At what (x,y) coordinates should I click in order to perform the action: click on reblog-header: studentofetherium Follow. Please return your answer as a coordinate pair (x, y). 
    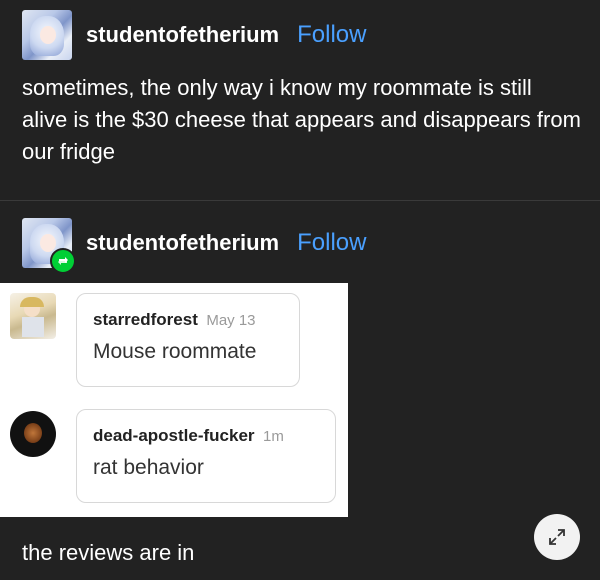
    Looking at the image, I should click on (194, 246).